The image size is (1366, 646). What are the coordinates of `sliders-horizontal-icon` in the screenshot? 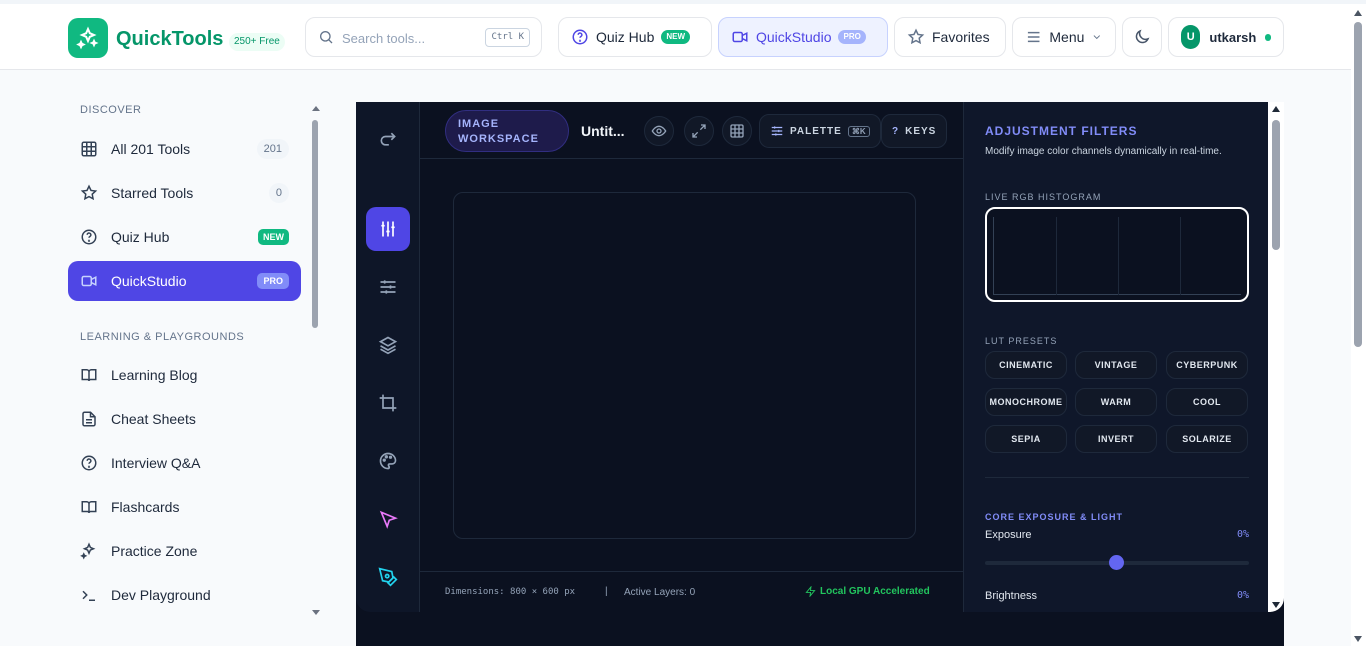 It's located at (388, 287).